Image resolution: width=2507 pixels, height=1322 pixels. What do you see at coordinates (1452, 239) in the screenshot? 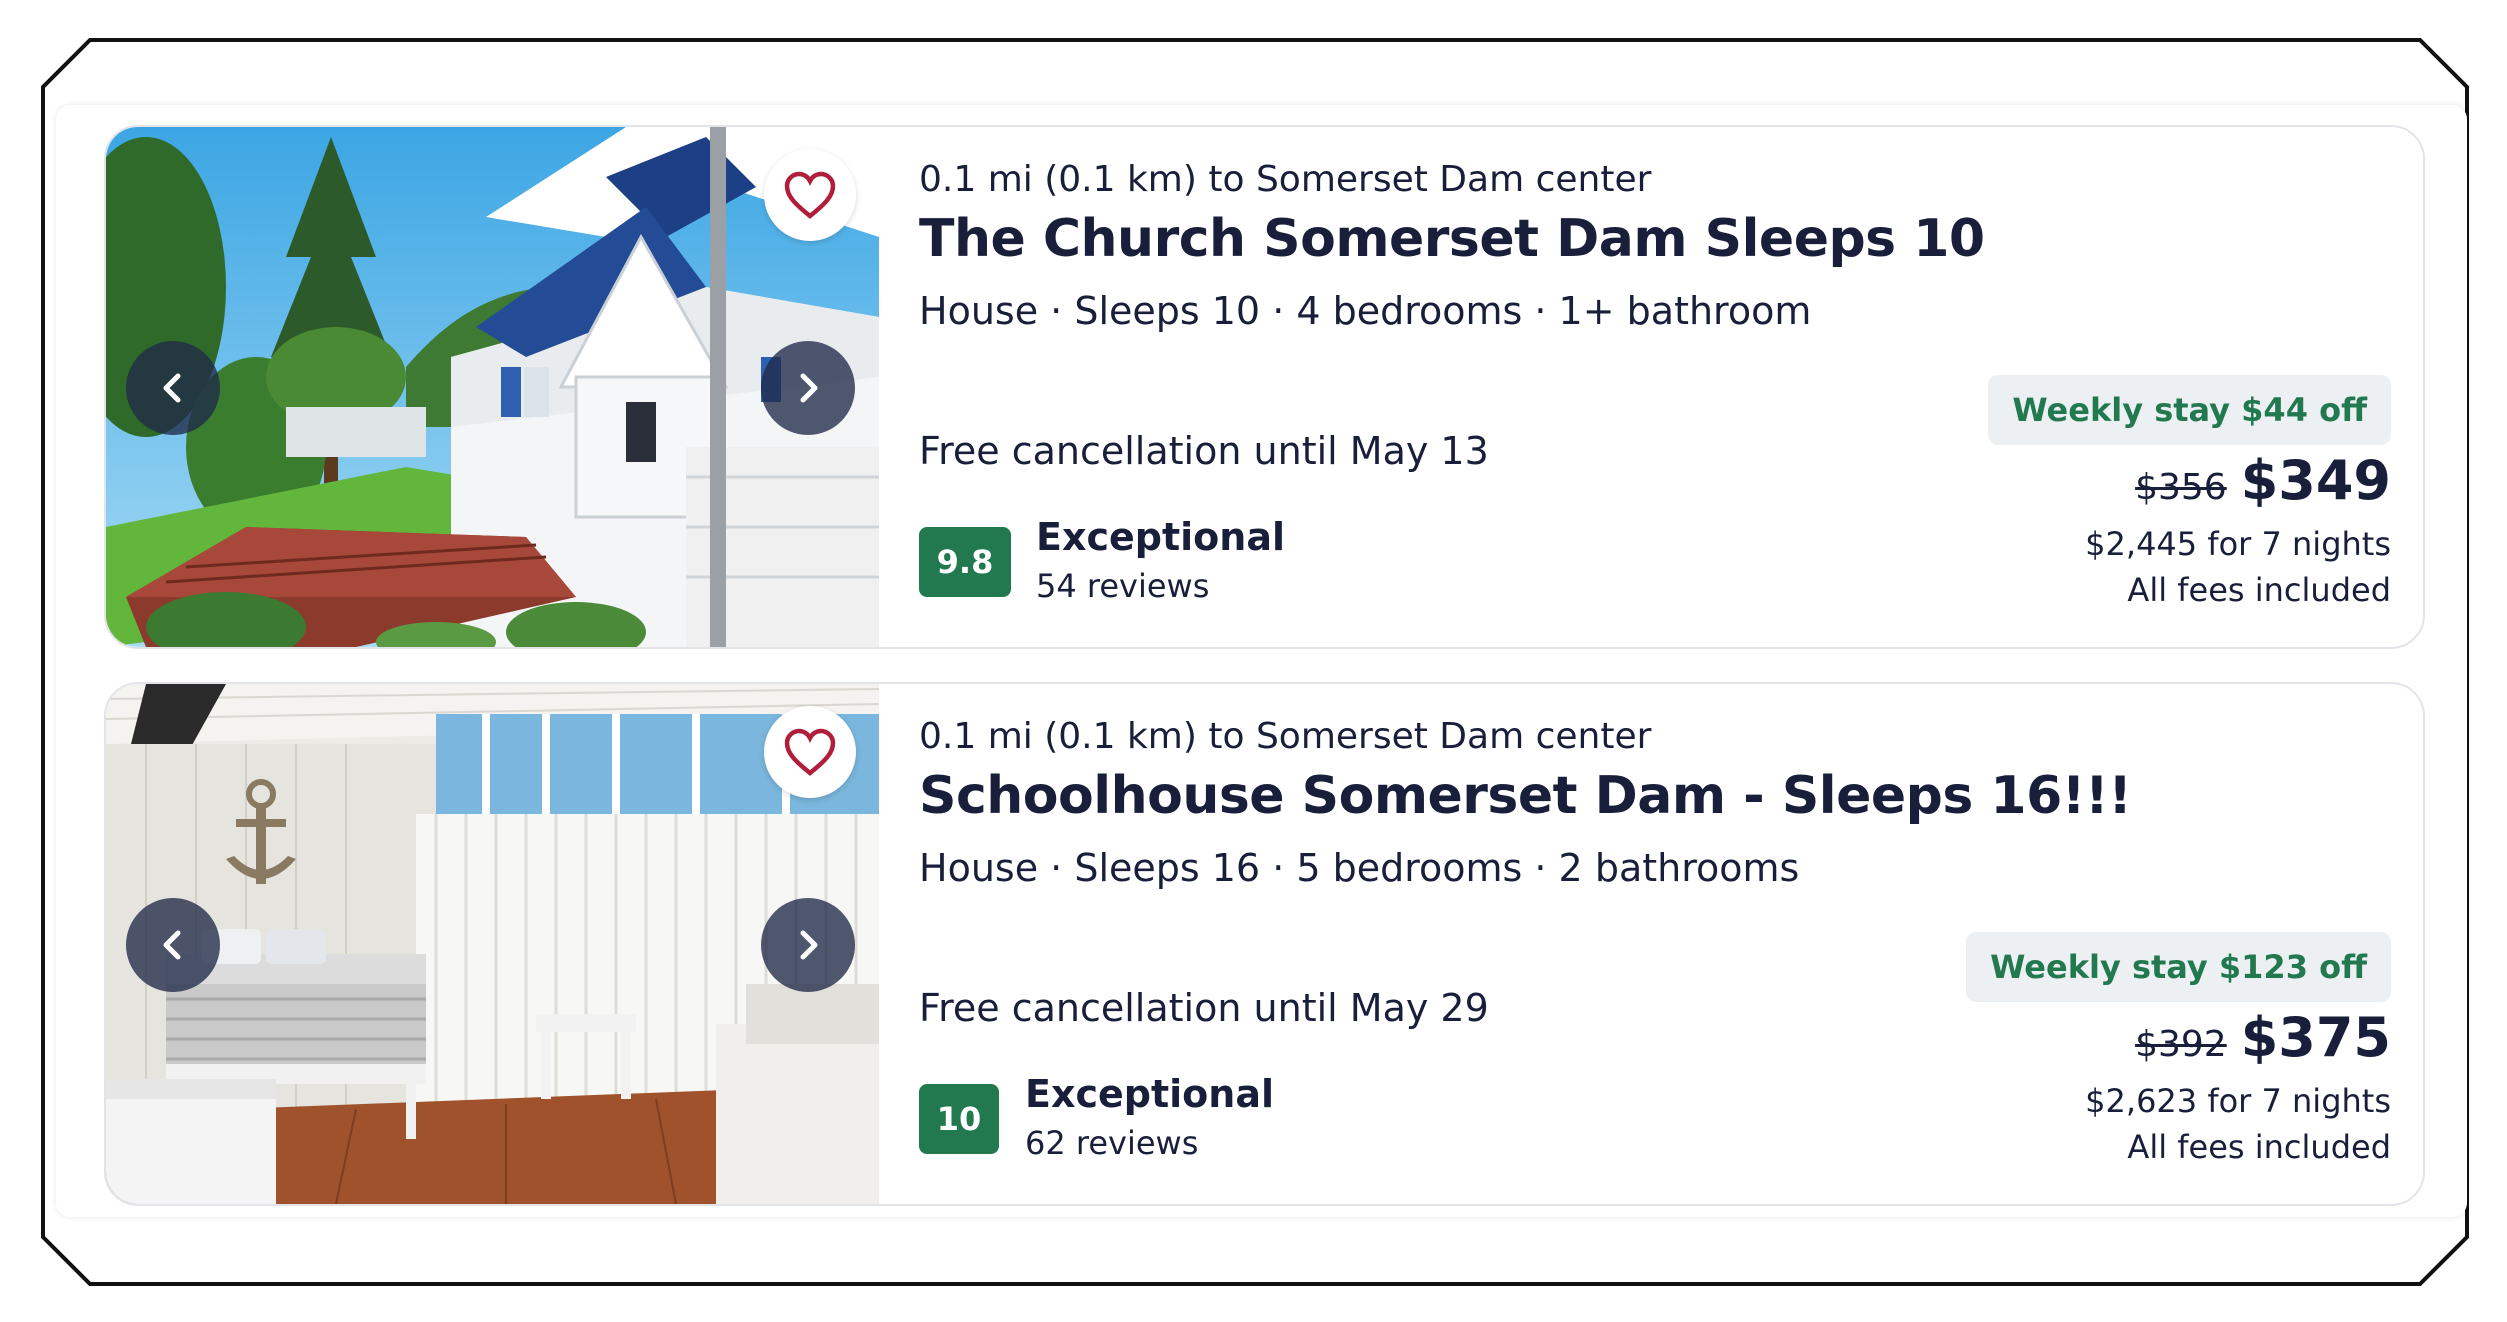
I see `listing-title: The Church Somerset Dam Sleeps 10` at bounding box center [1452, 239].